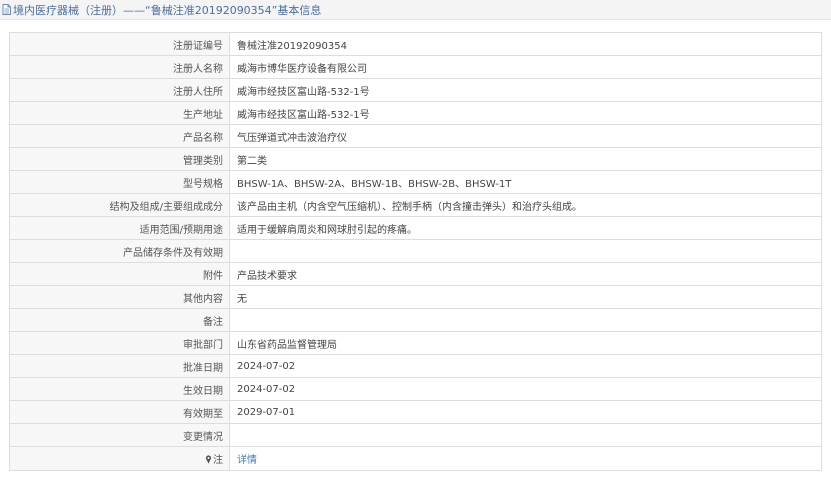  I want to click on field-value: BHSW-1A、BHSW-2A、BHSW-1B、BHSW-2B、BHSW-1T, so click(525, 182).